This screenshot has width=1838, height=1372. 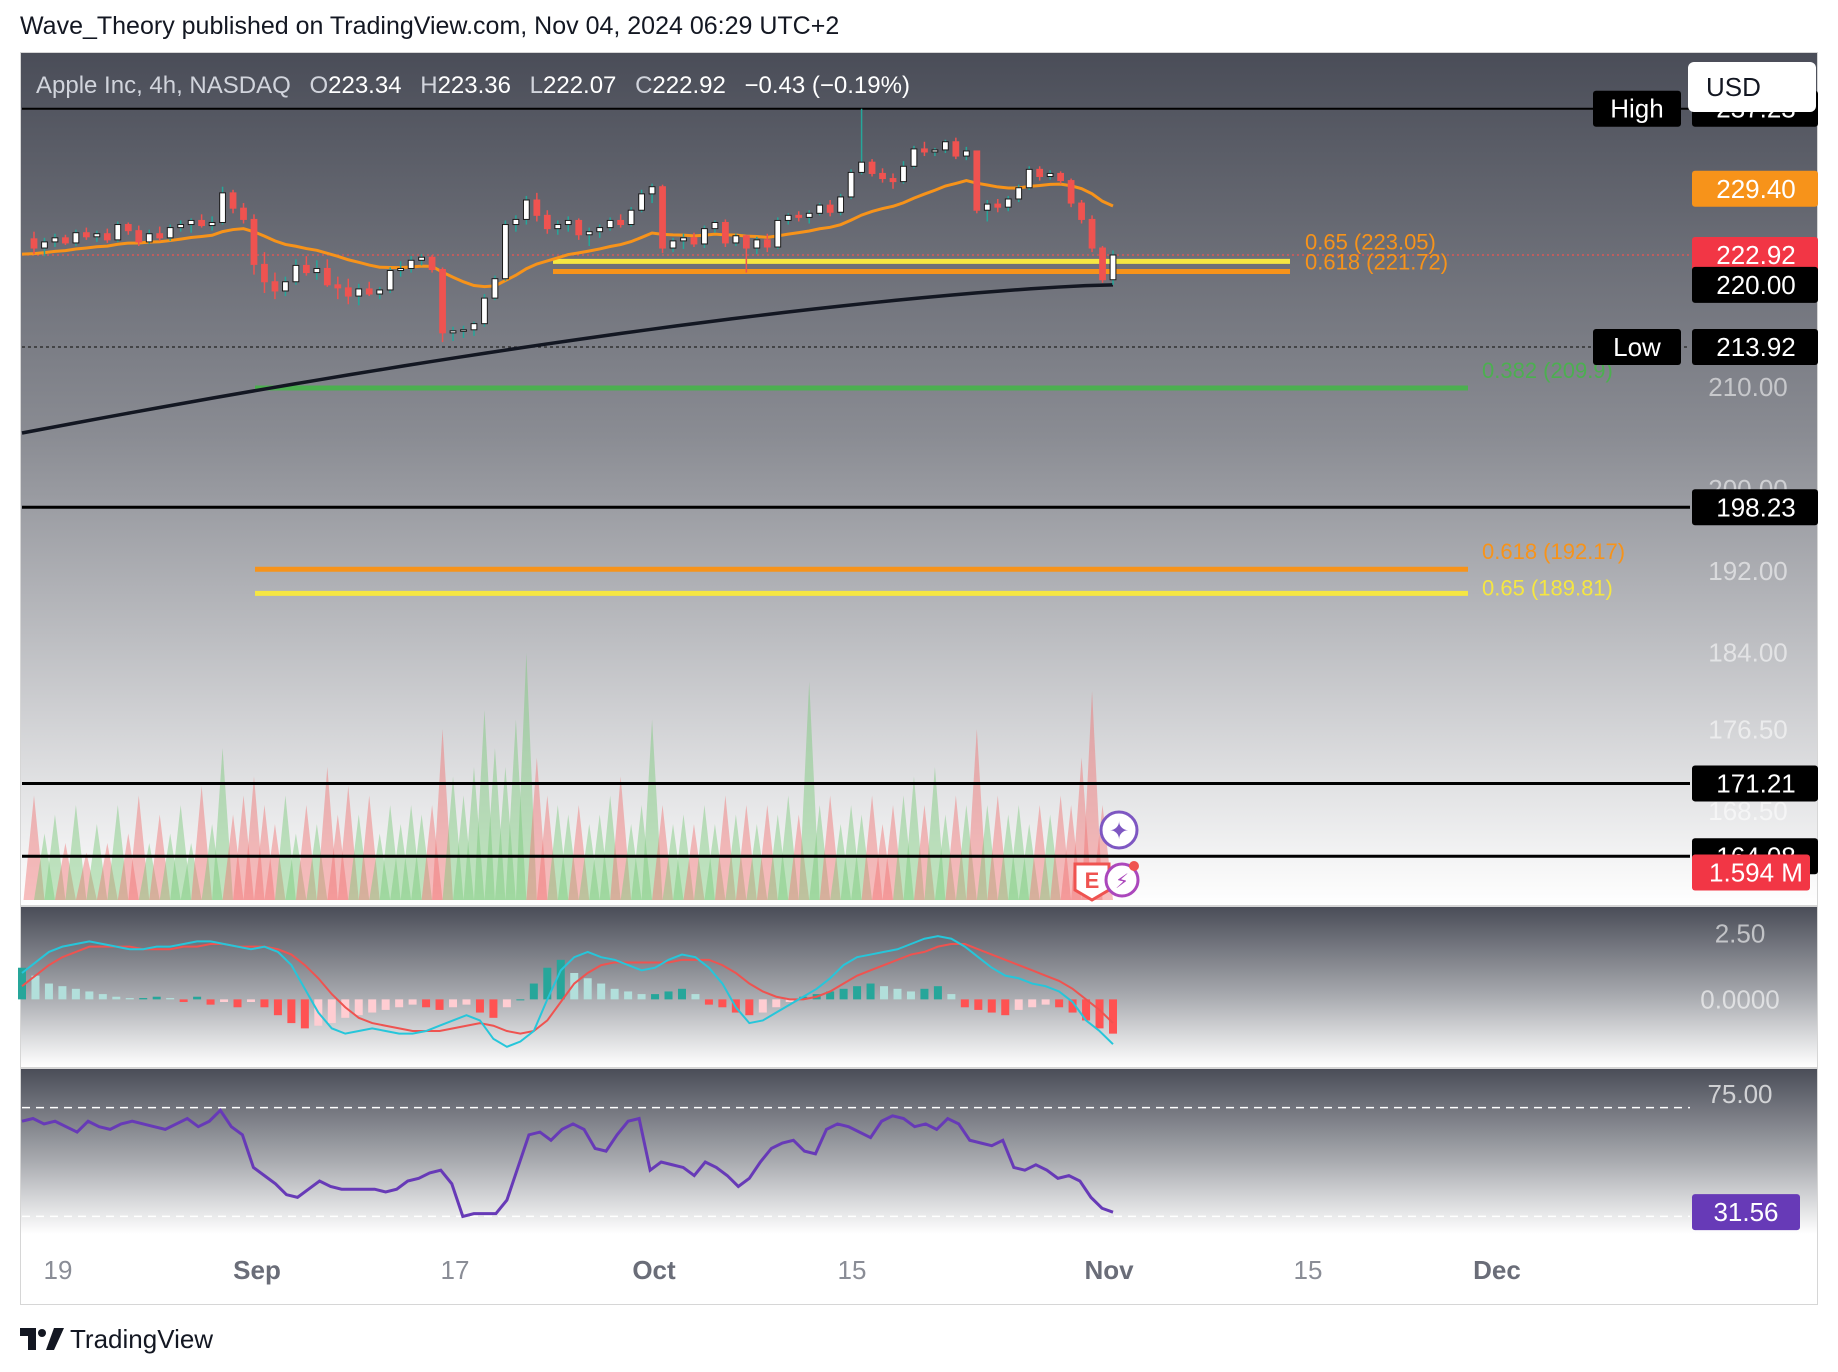 What do you see at coordinates (1740, 999) in the screenshot?
I see `macd-tick-label: 0.0000` at bounding box center [1740, 999].